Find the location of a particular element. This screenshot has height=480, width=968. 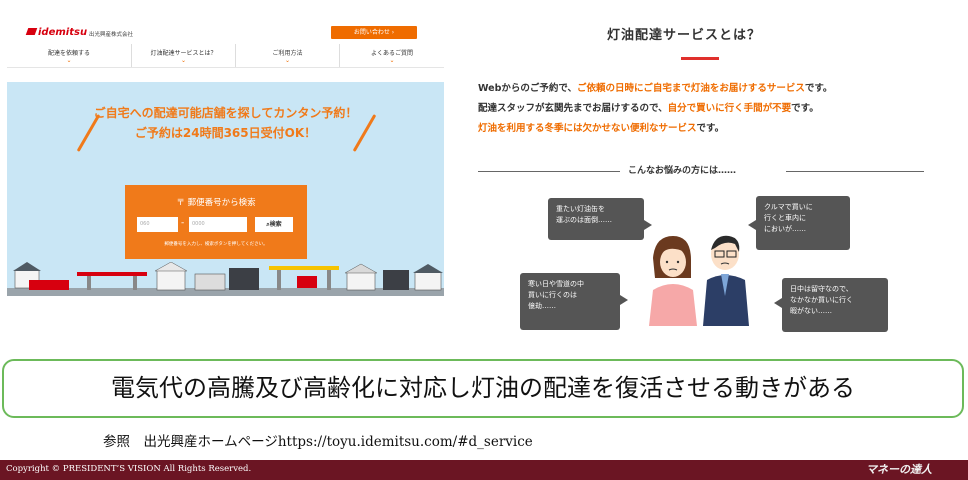

zip-input-first: 060 is located at coordinates (157, 224).